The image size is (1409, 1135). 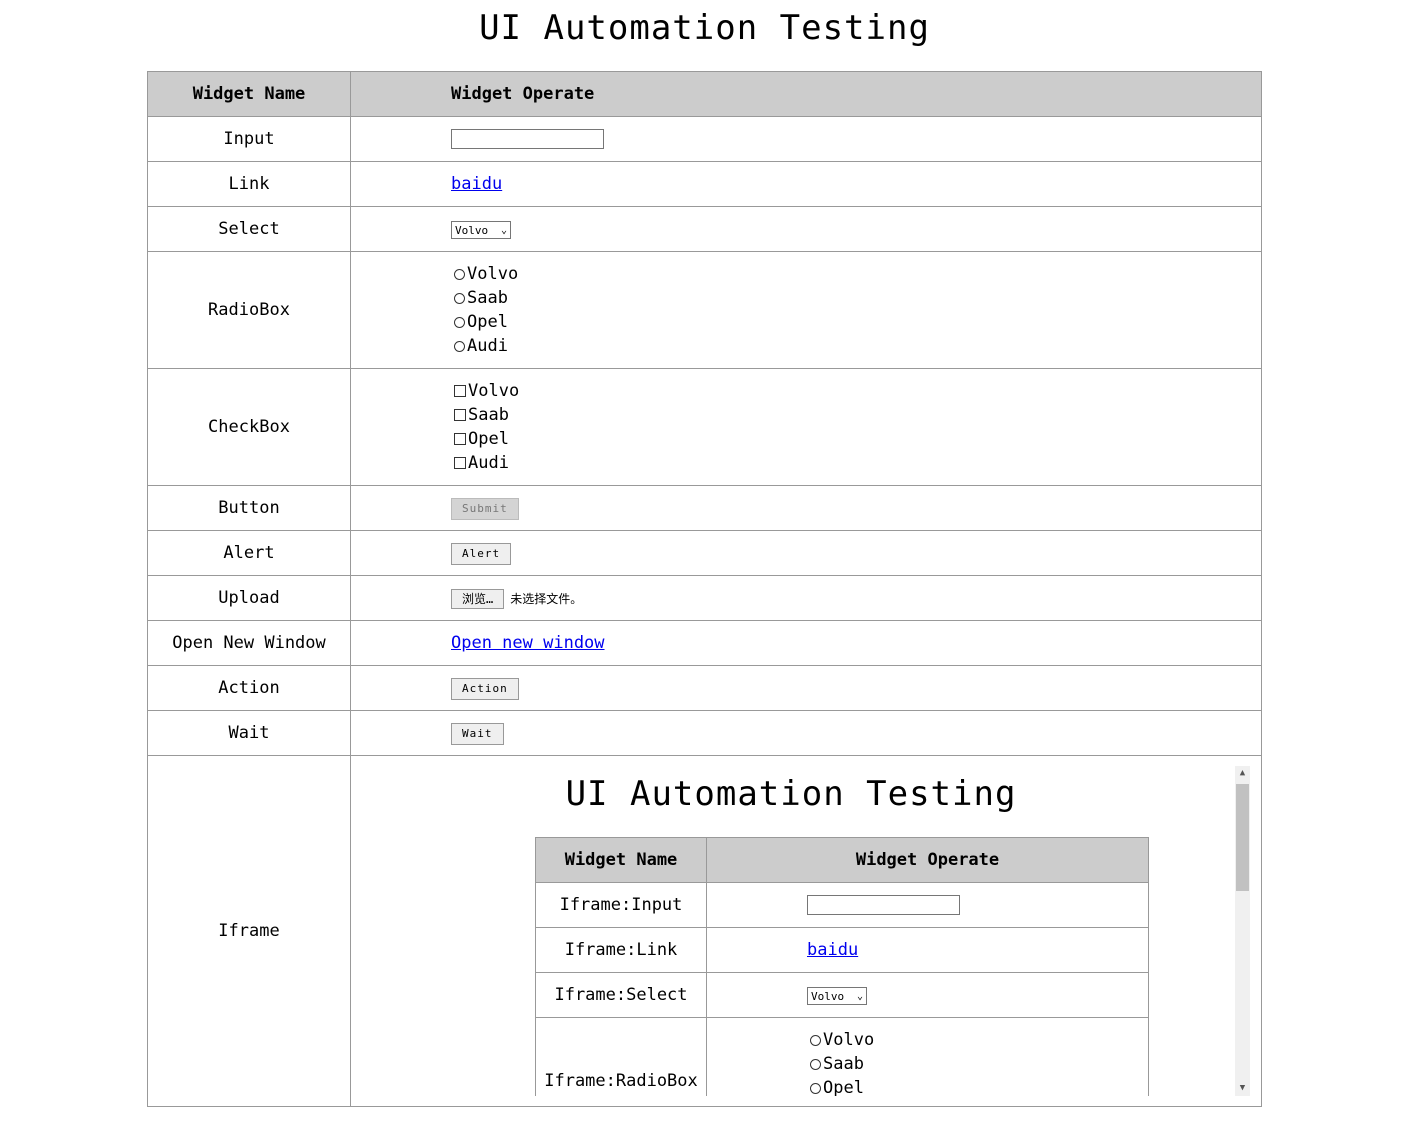 What do you see at coordinates (494, 391) in the screenshot?
I see `checkbox-label: Volvo` at bounding box center [494, 391].